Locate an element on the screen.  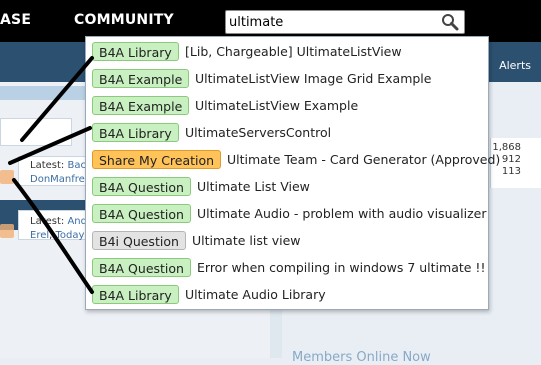
search-result-item: B4A Question Ultimate List View is located at coordinates (288, 187).